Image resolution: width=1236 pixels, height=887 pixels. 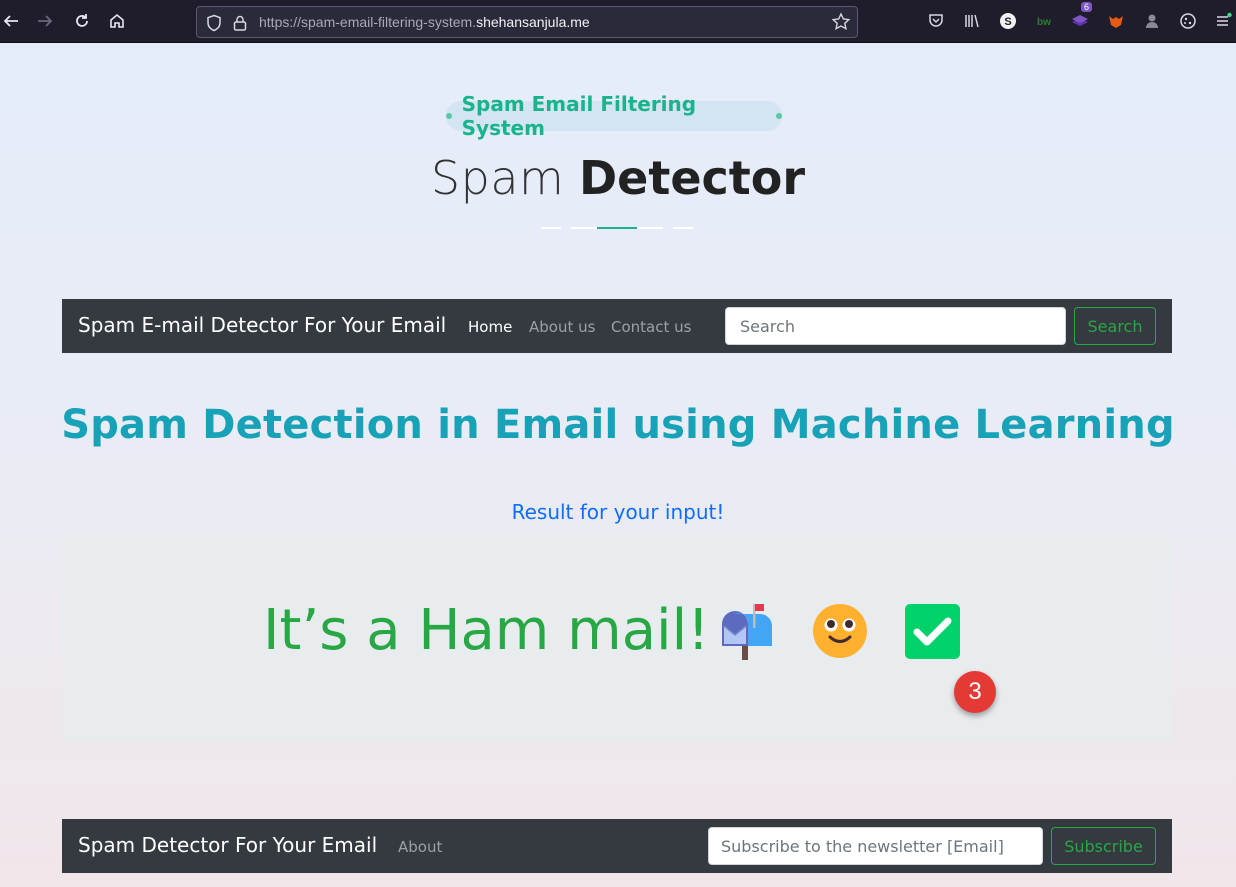 I want to click on fox-extension-icon, so click(x=1116, y=21).